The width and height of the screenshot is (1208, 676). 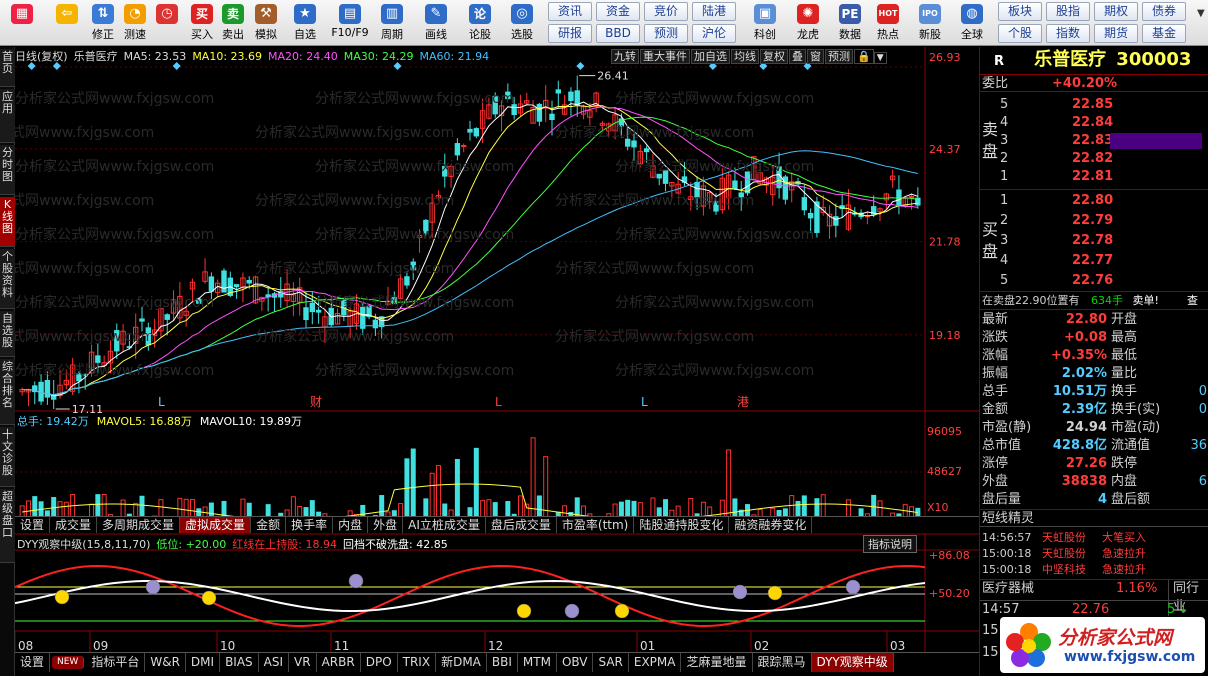 I want to click on quick-button: BBD, so click(x=618, y=33).